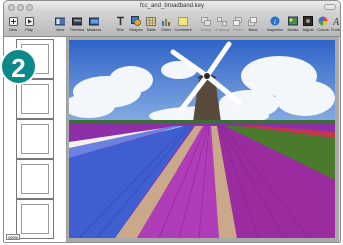 The image size is (343, 245). Describe the element at coordinates (206, 21) in the screenshot. I see `group-icon` at that location.